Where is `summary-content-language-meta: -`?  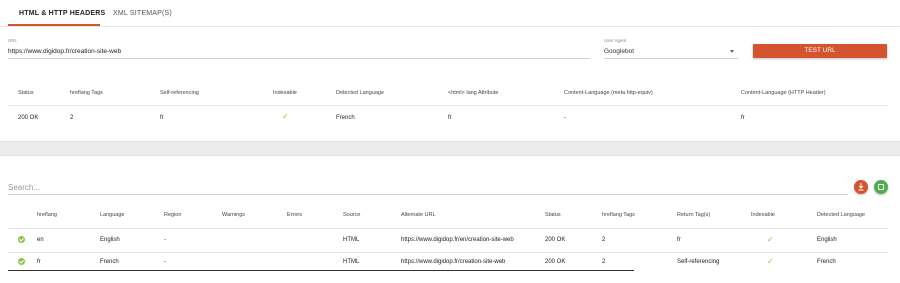
summary-content-language-meta: - is located at coordinates (565, 118).